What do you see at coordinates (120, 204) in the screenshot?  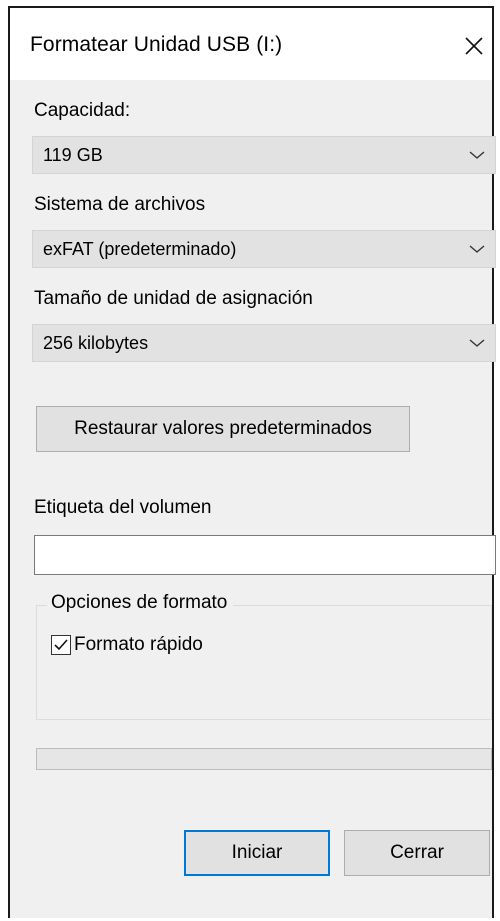 I see `file-system-label: Sistema de archivos` at bounding box center [120, 204].